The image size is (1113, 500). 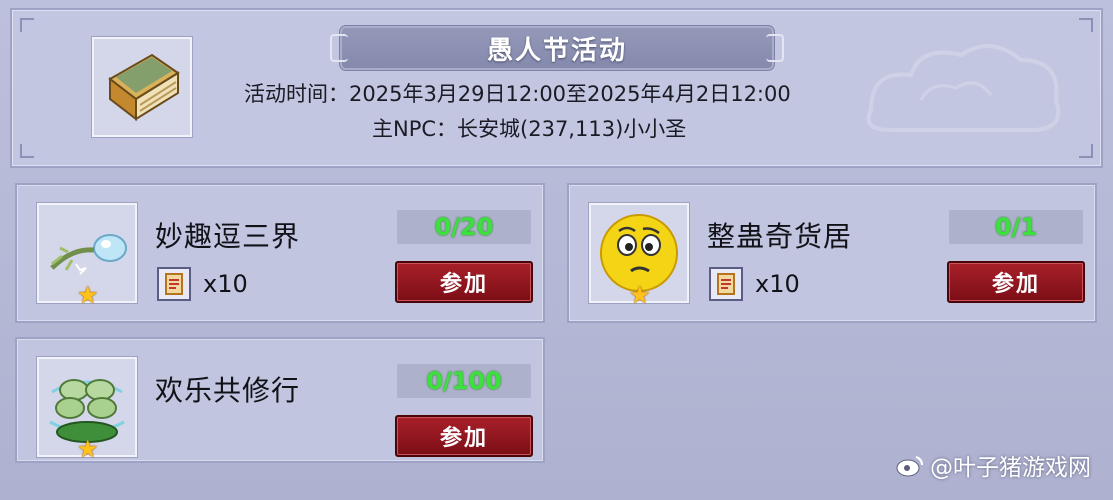 I want to click on event-time-text: 活动时间：2025年3月29日12:00至2025年4月2日12:00, so click(x=517, y=94).